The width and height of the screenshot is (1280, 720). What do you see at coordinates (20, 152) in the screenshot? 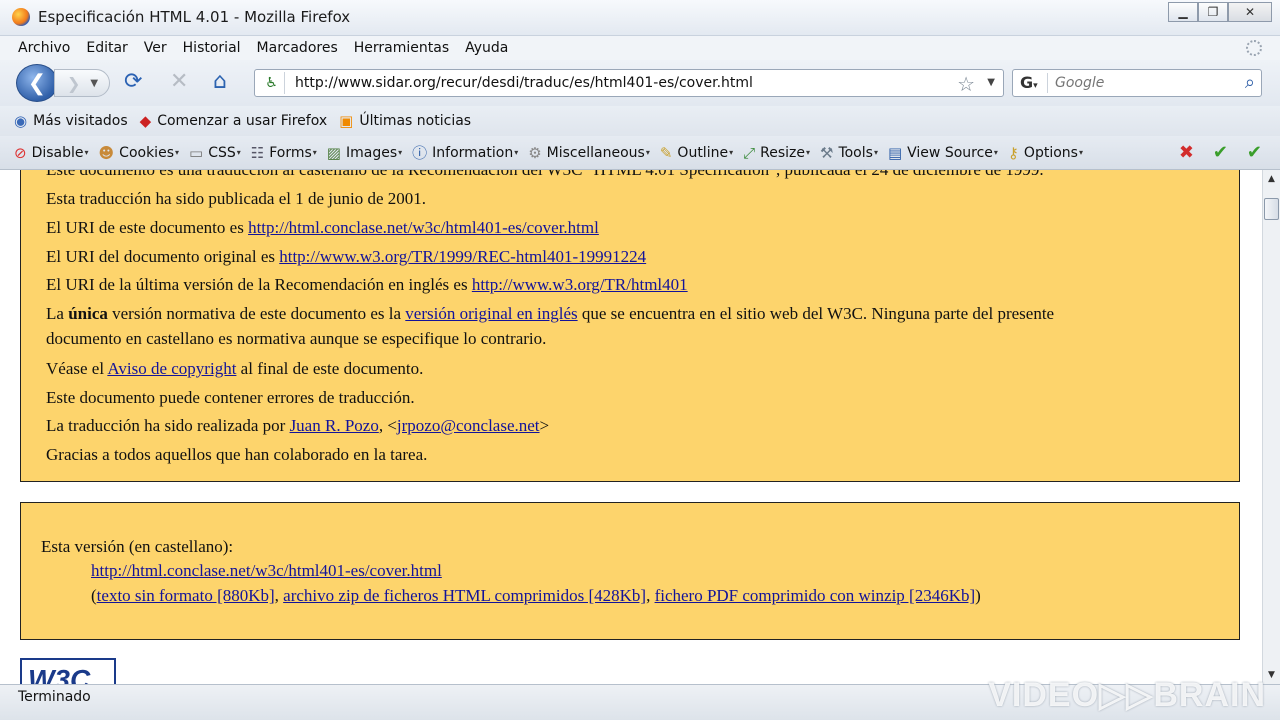
I see `disable-icon: ⊘` at bounding box center [20, 152].